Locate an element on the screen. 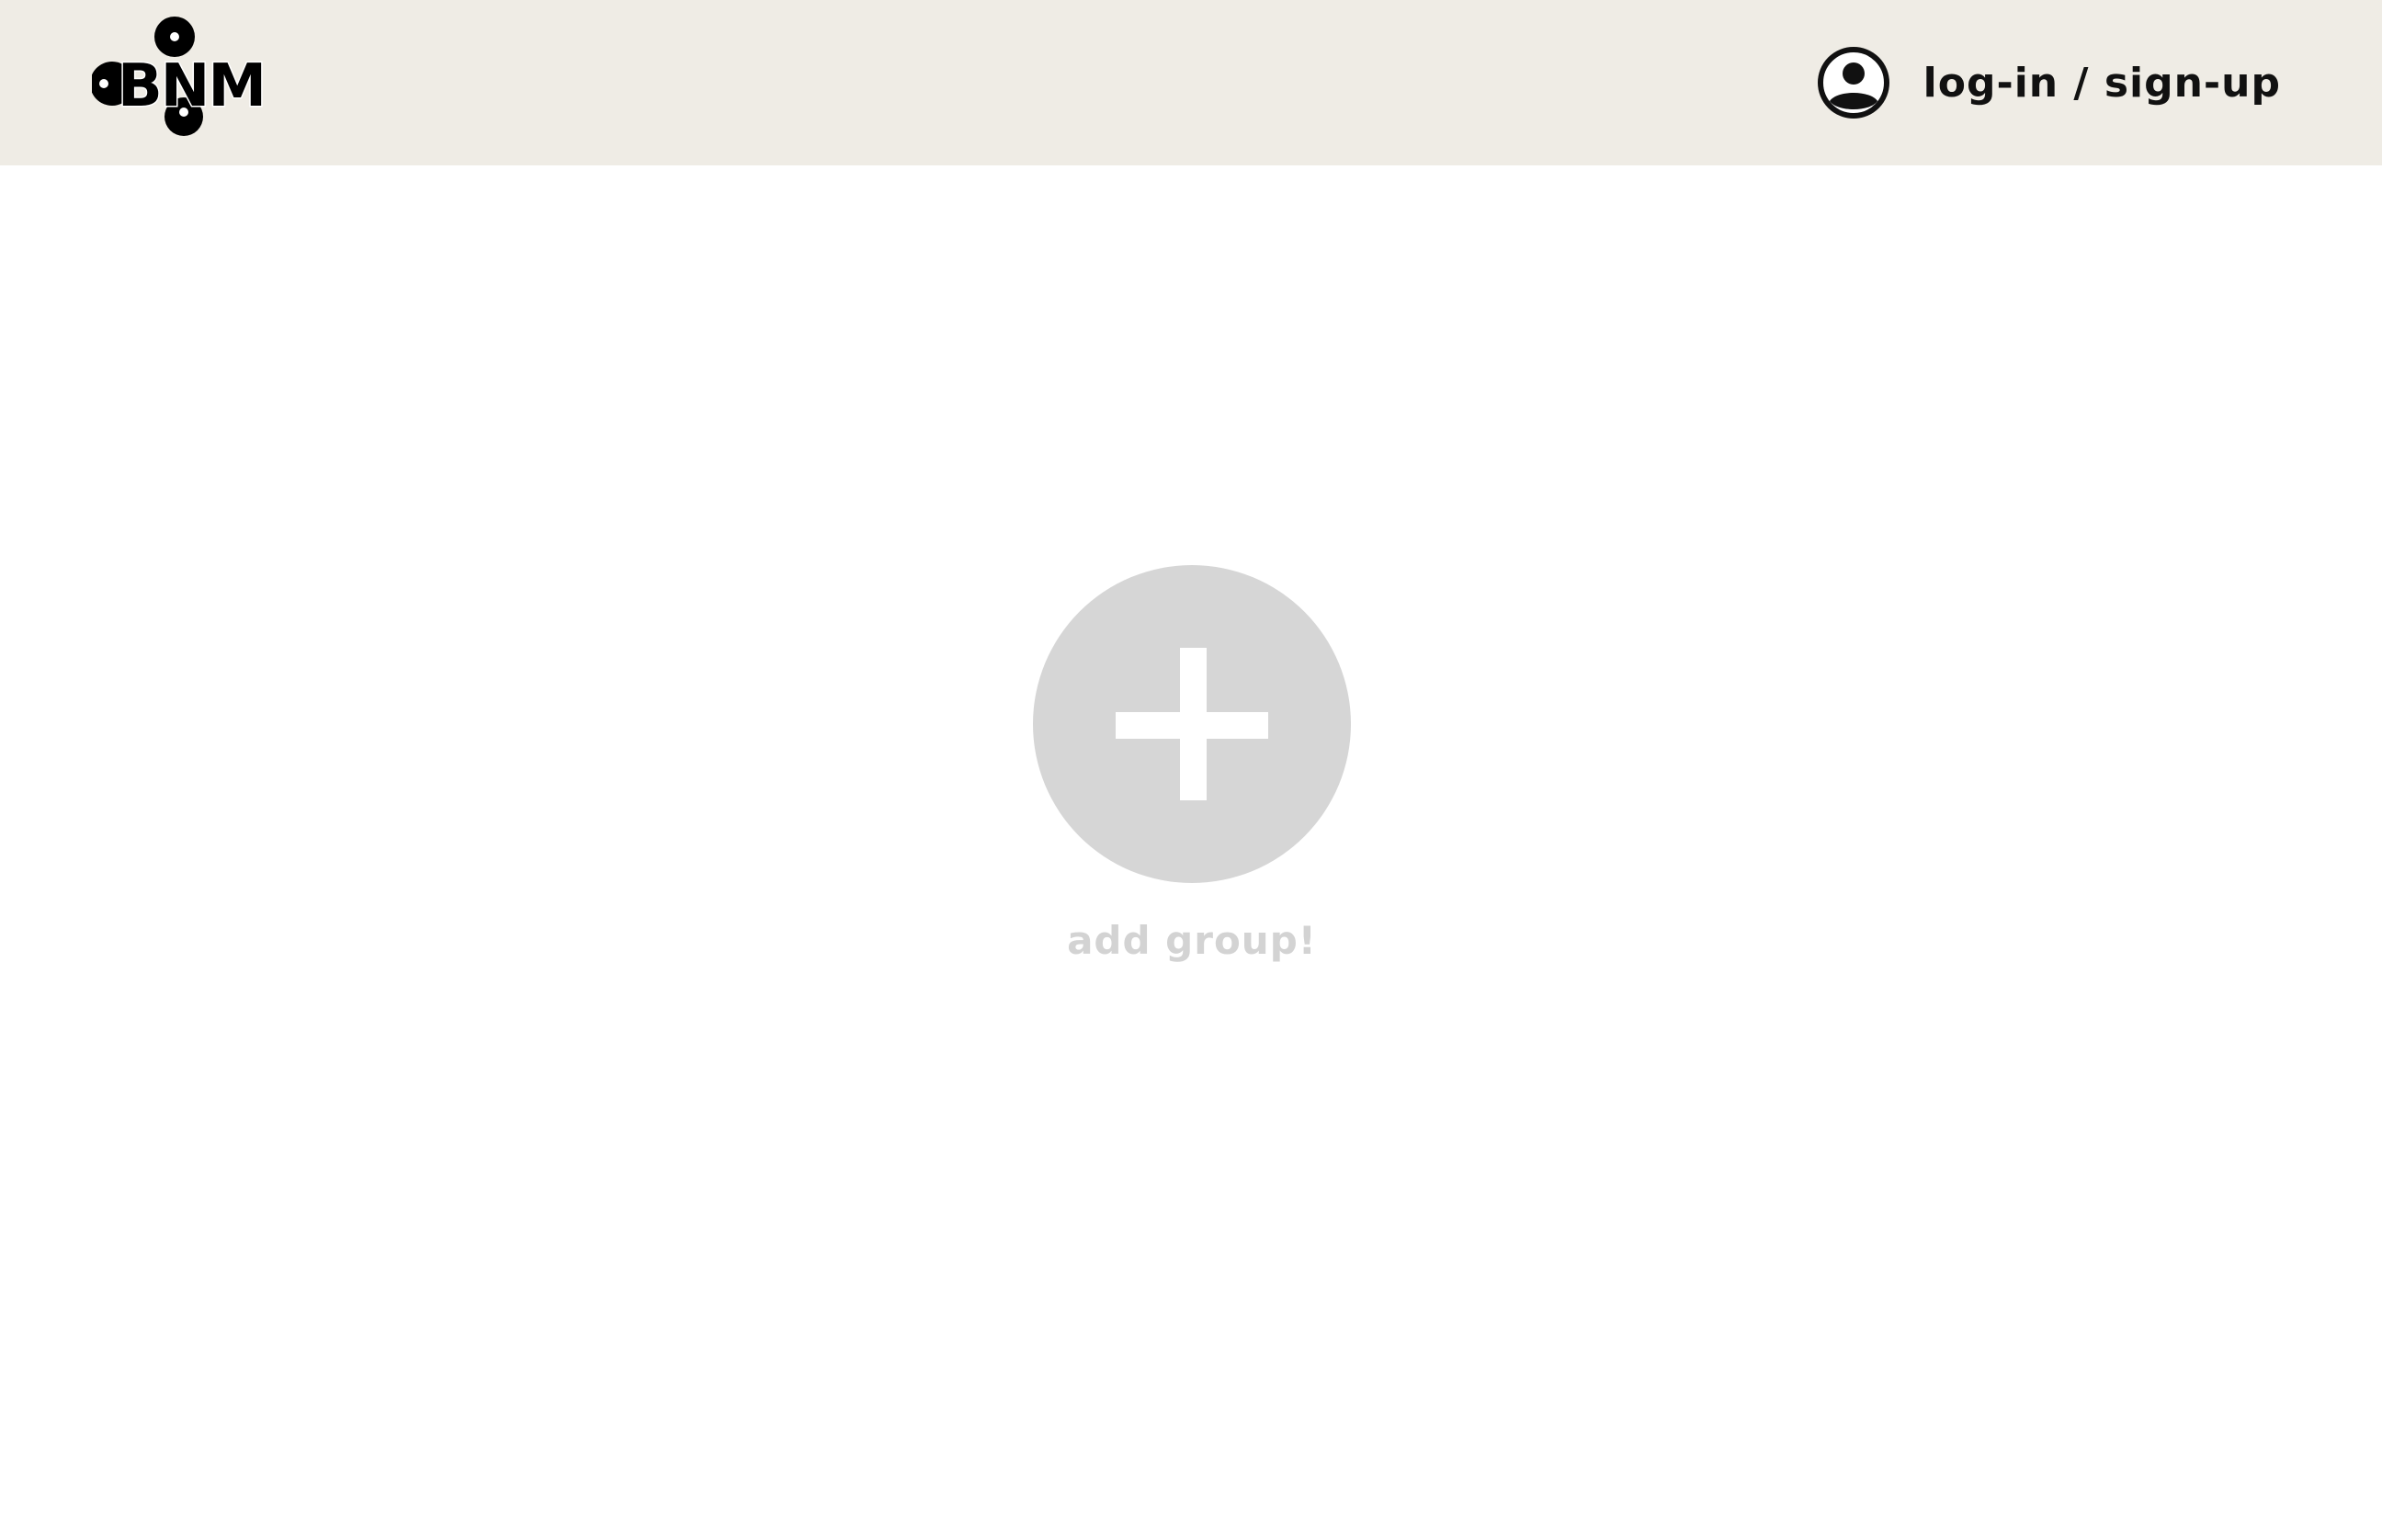 This screenshot has width=2382, height=1540. top-bar: BNM log-in / sign-up is located at coordinates (1191, 82).